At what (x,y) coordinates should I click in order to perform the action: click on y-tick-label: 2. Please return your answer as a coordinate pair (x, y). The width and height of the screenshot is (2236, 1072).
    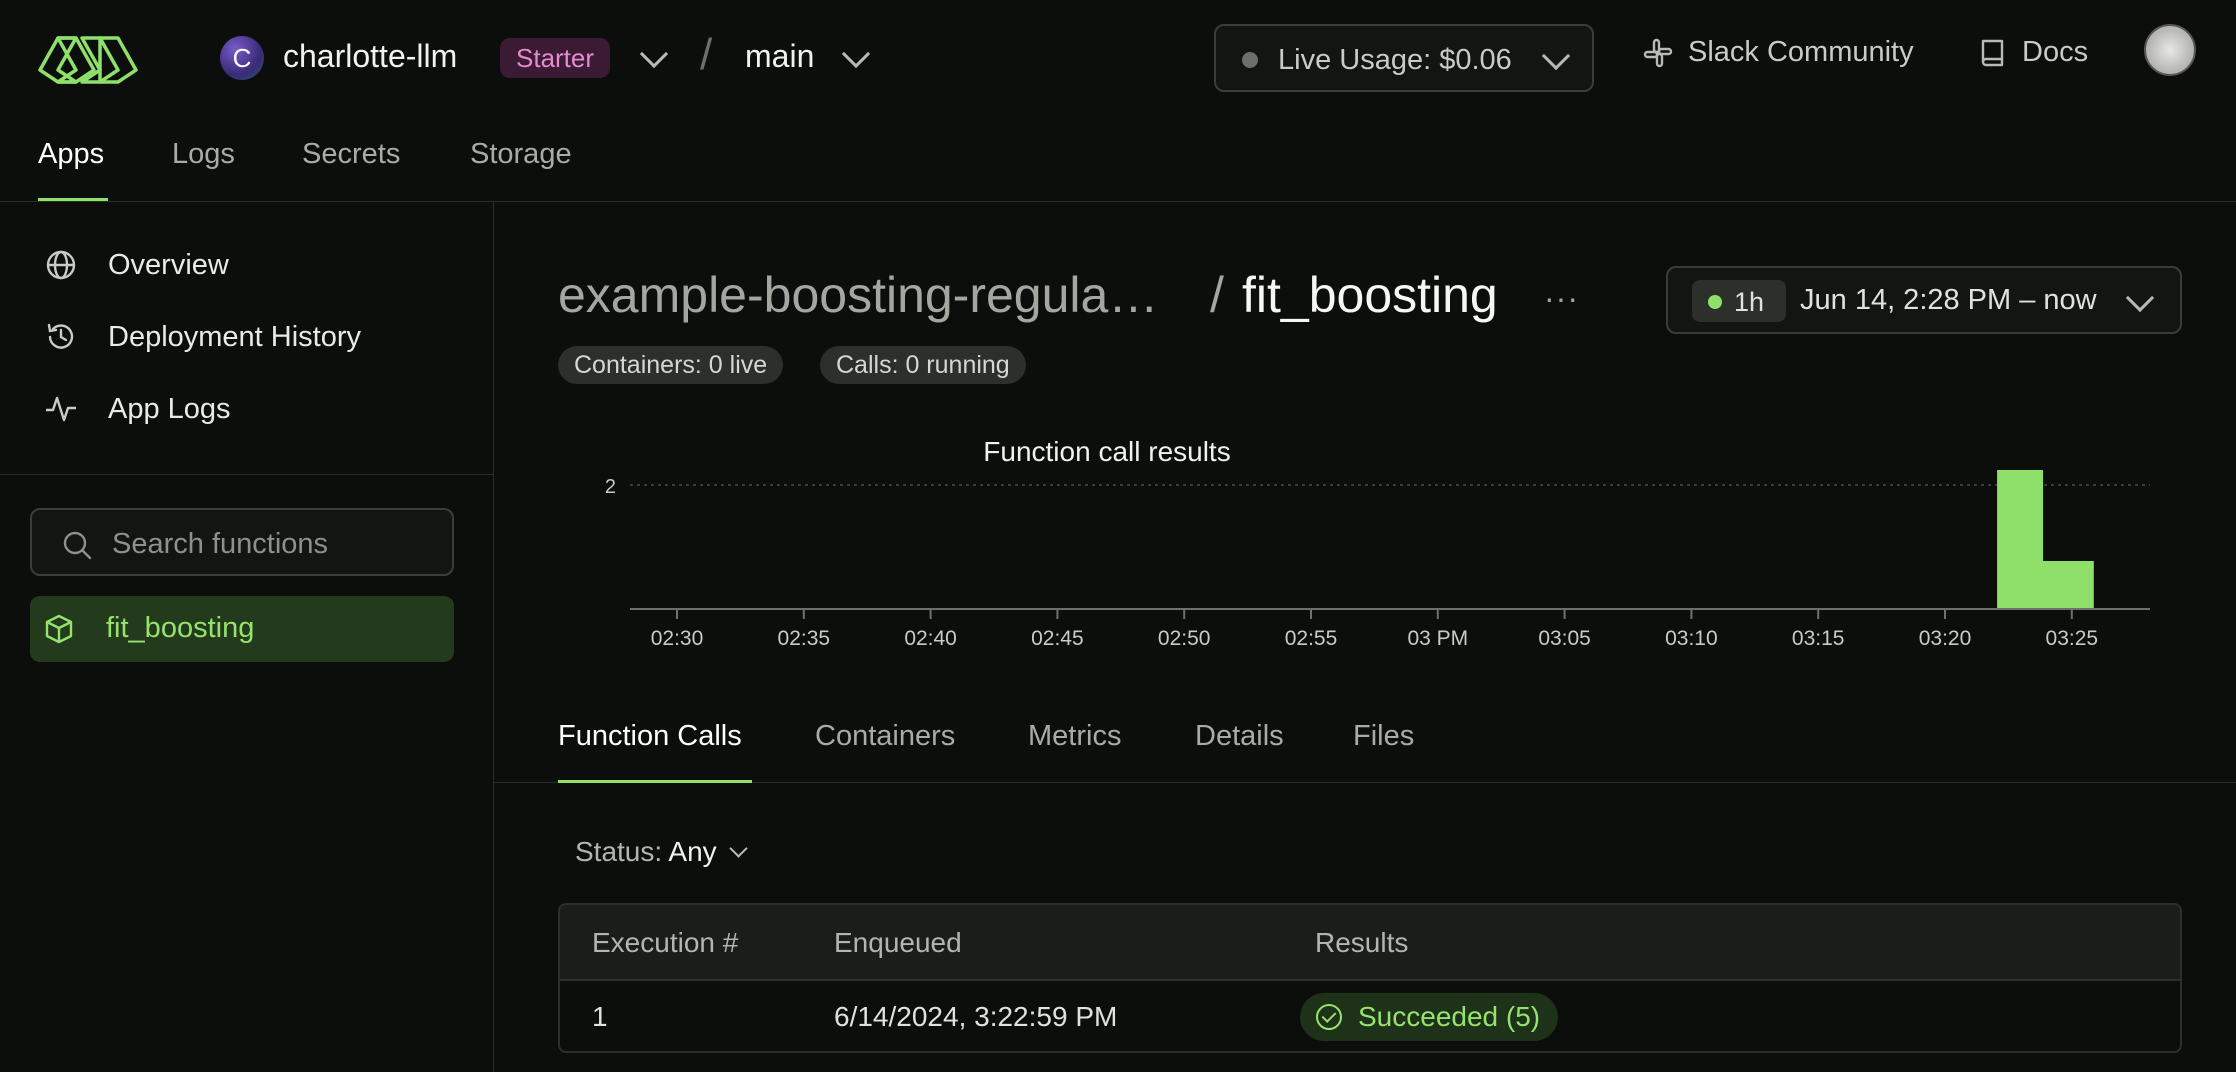
    Looking at the image, I should click on (610, 487).